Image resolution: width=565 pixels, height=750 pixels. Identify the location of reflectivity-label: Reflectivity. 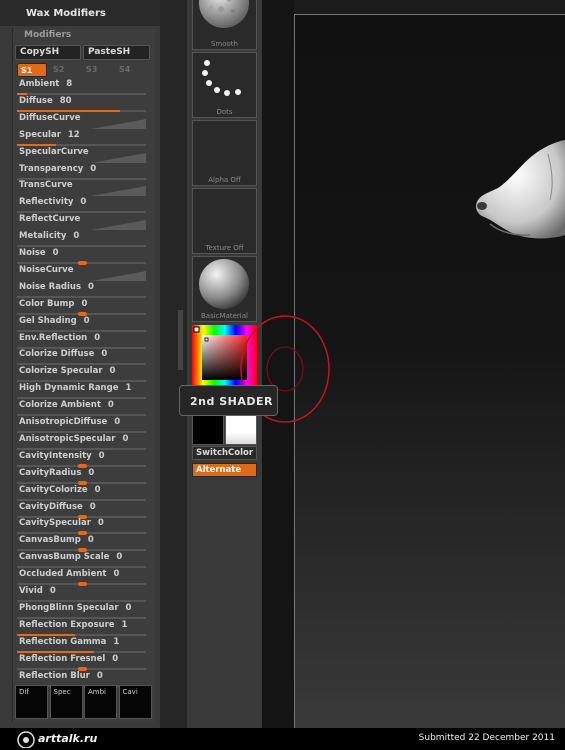
(46, 202).